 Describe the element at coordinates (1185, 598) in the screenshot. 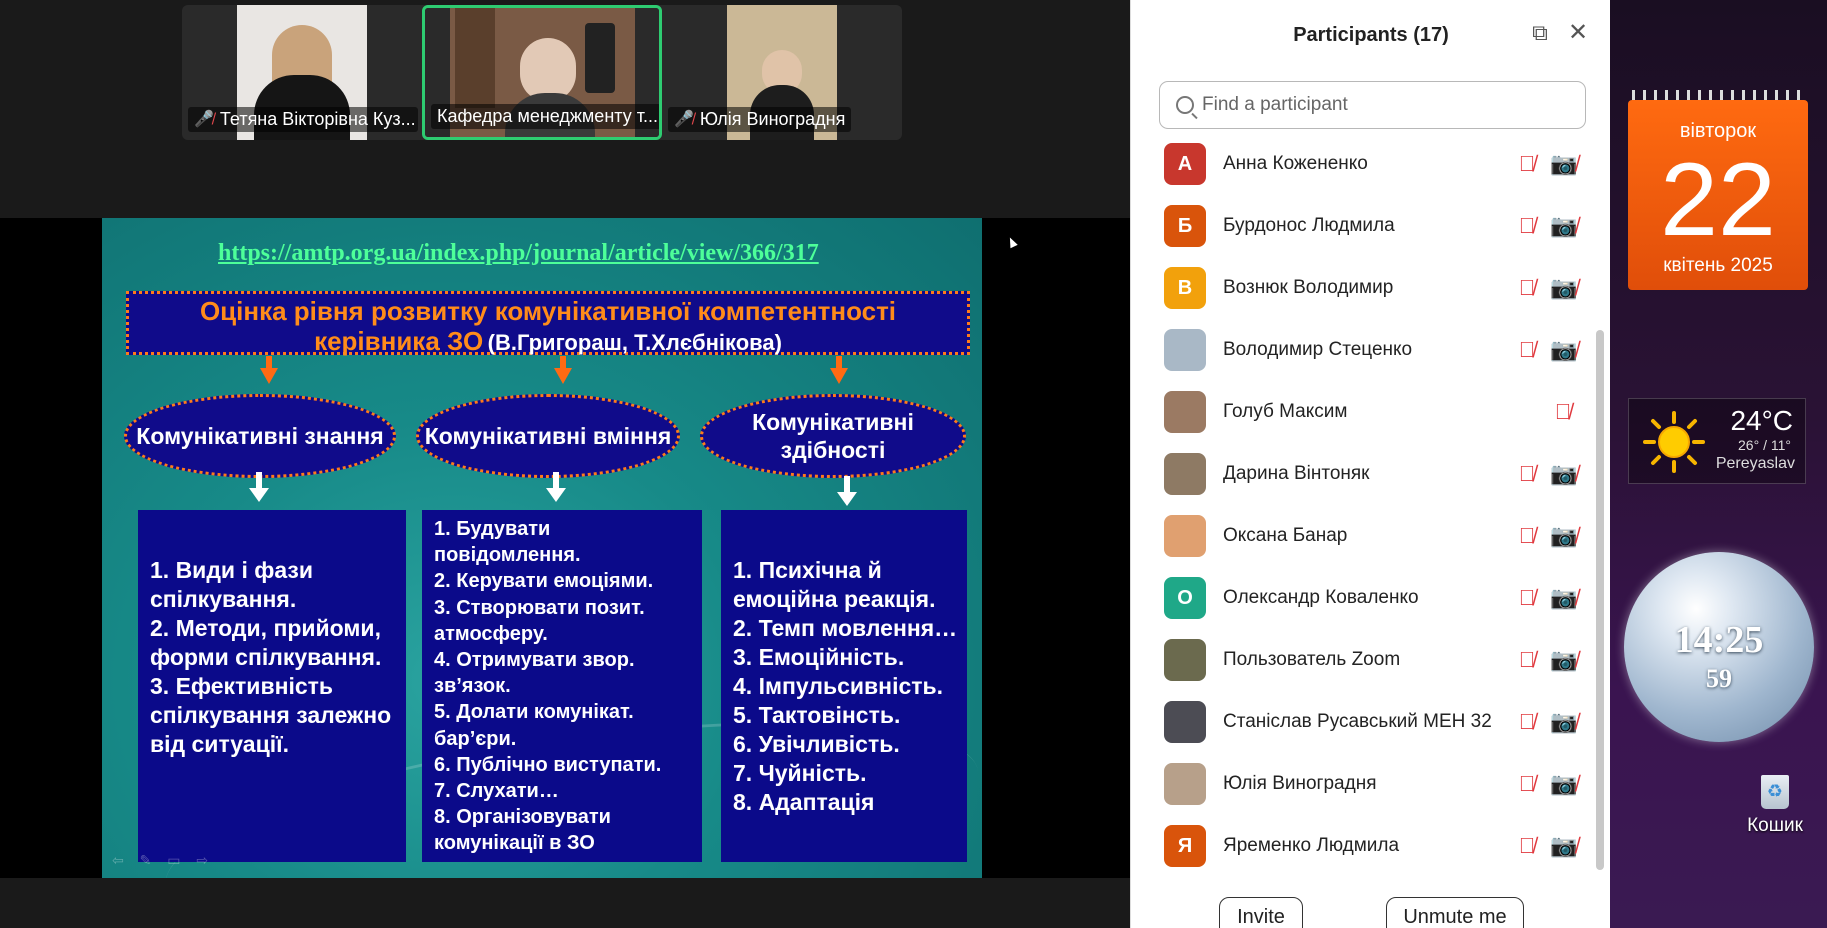

I see `avatar: О` at that location.